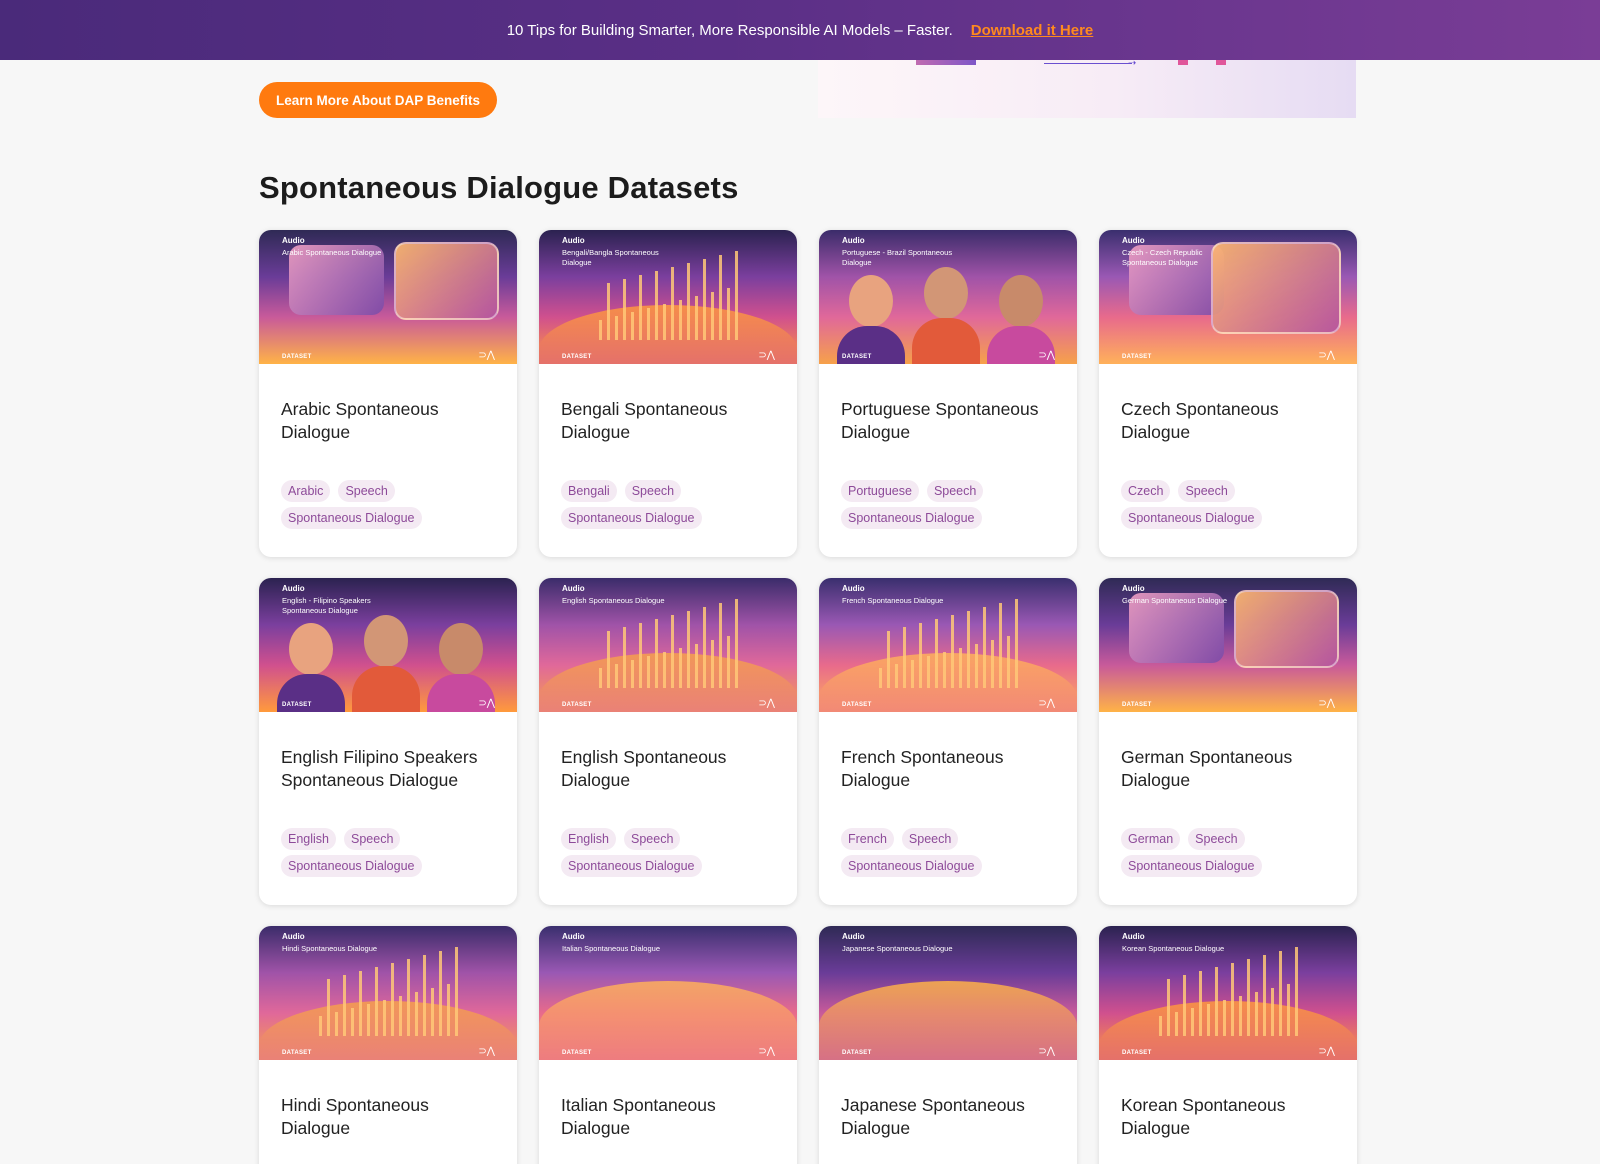 Image resolution: width=1600 pixels, height=1164 pixels. What do you see at coordinates (951, 769) in the screenshot?
I see `card-title: French Spontaneous Dialogue` at bounding box center [951, 769].